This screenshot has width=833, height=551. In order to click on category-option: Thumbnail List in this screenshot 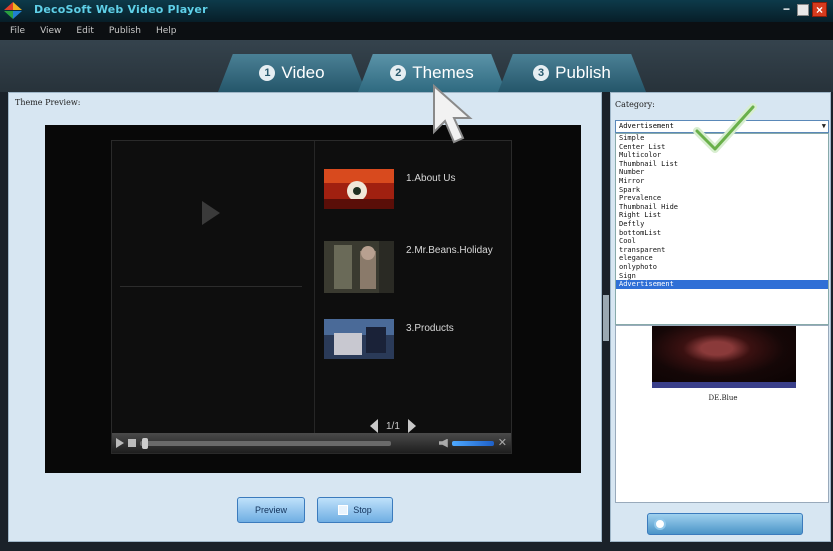, I will do `click(722, 164)`.